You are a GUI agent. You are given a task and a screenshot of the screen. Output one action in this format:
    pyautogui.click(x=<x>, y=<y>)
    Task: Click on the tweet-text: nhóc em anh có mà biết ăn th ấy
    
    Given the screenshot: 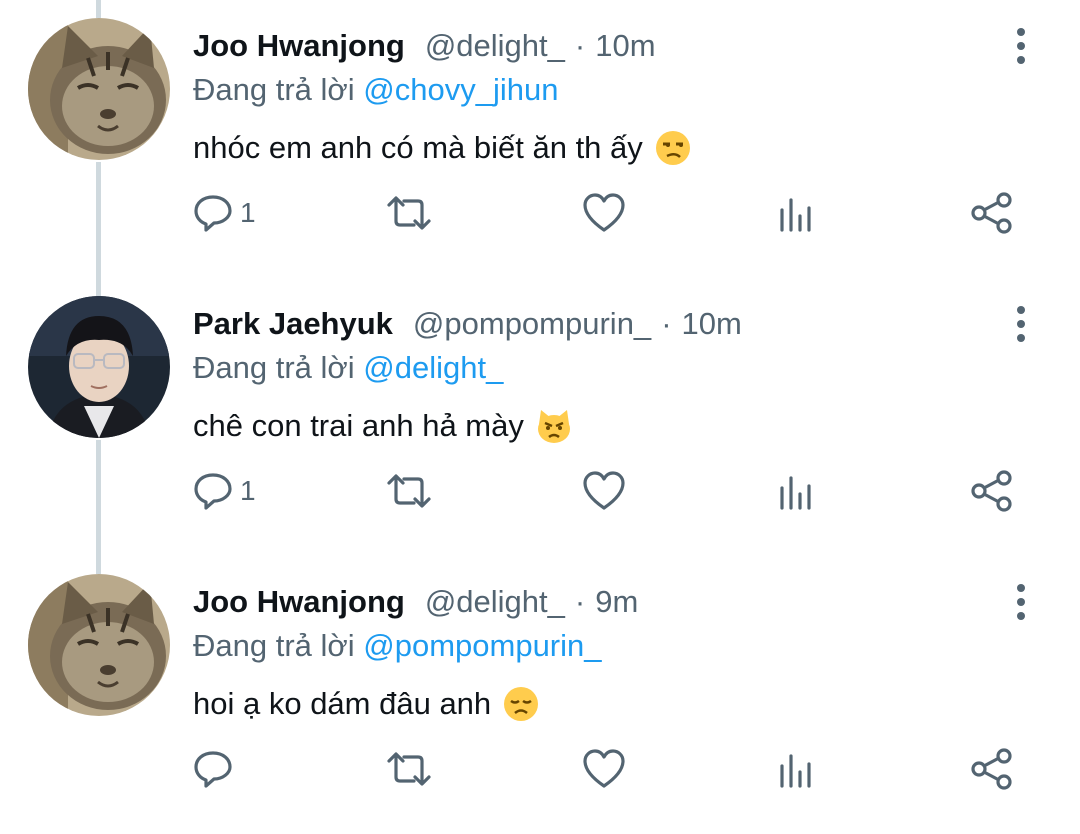 What is the action you would take?
    pyautogui.click(x=442, y=148)
    